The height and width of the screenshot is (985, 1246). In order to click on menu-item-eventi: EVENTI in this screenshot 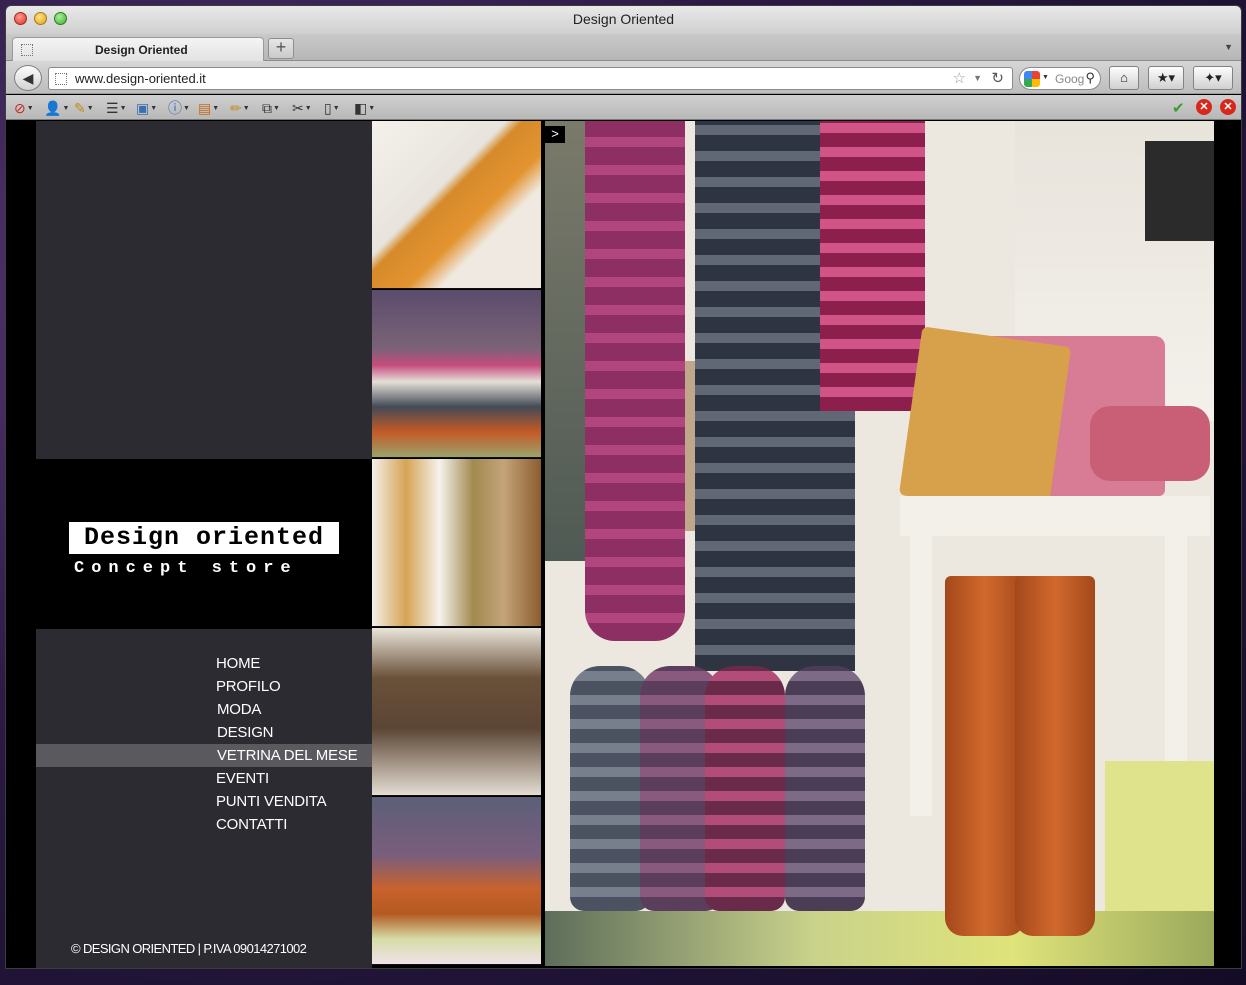, I will do `click(204, 778)`.